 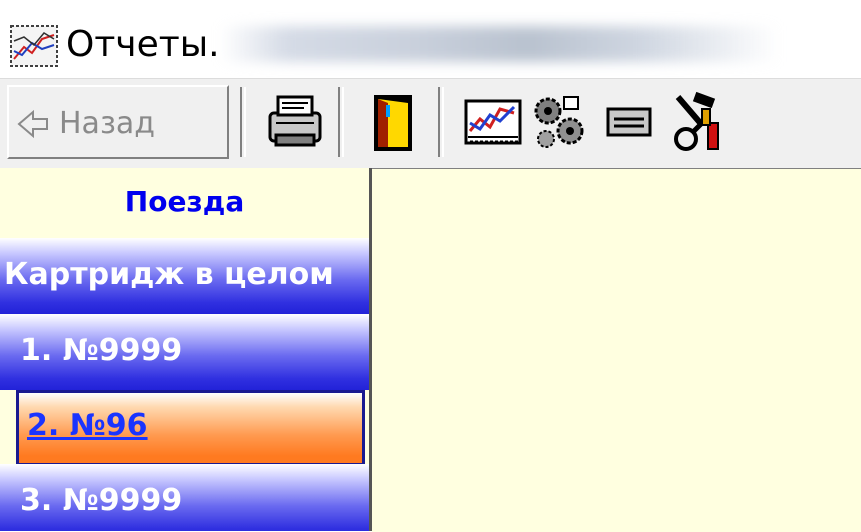 I want to click on back-arrow-icon, so click(x=32, y=124).